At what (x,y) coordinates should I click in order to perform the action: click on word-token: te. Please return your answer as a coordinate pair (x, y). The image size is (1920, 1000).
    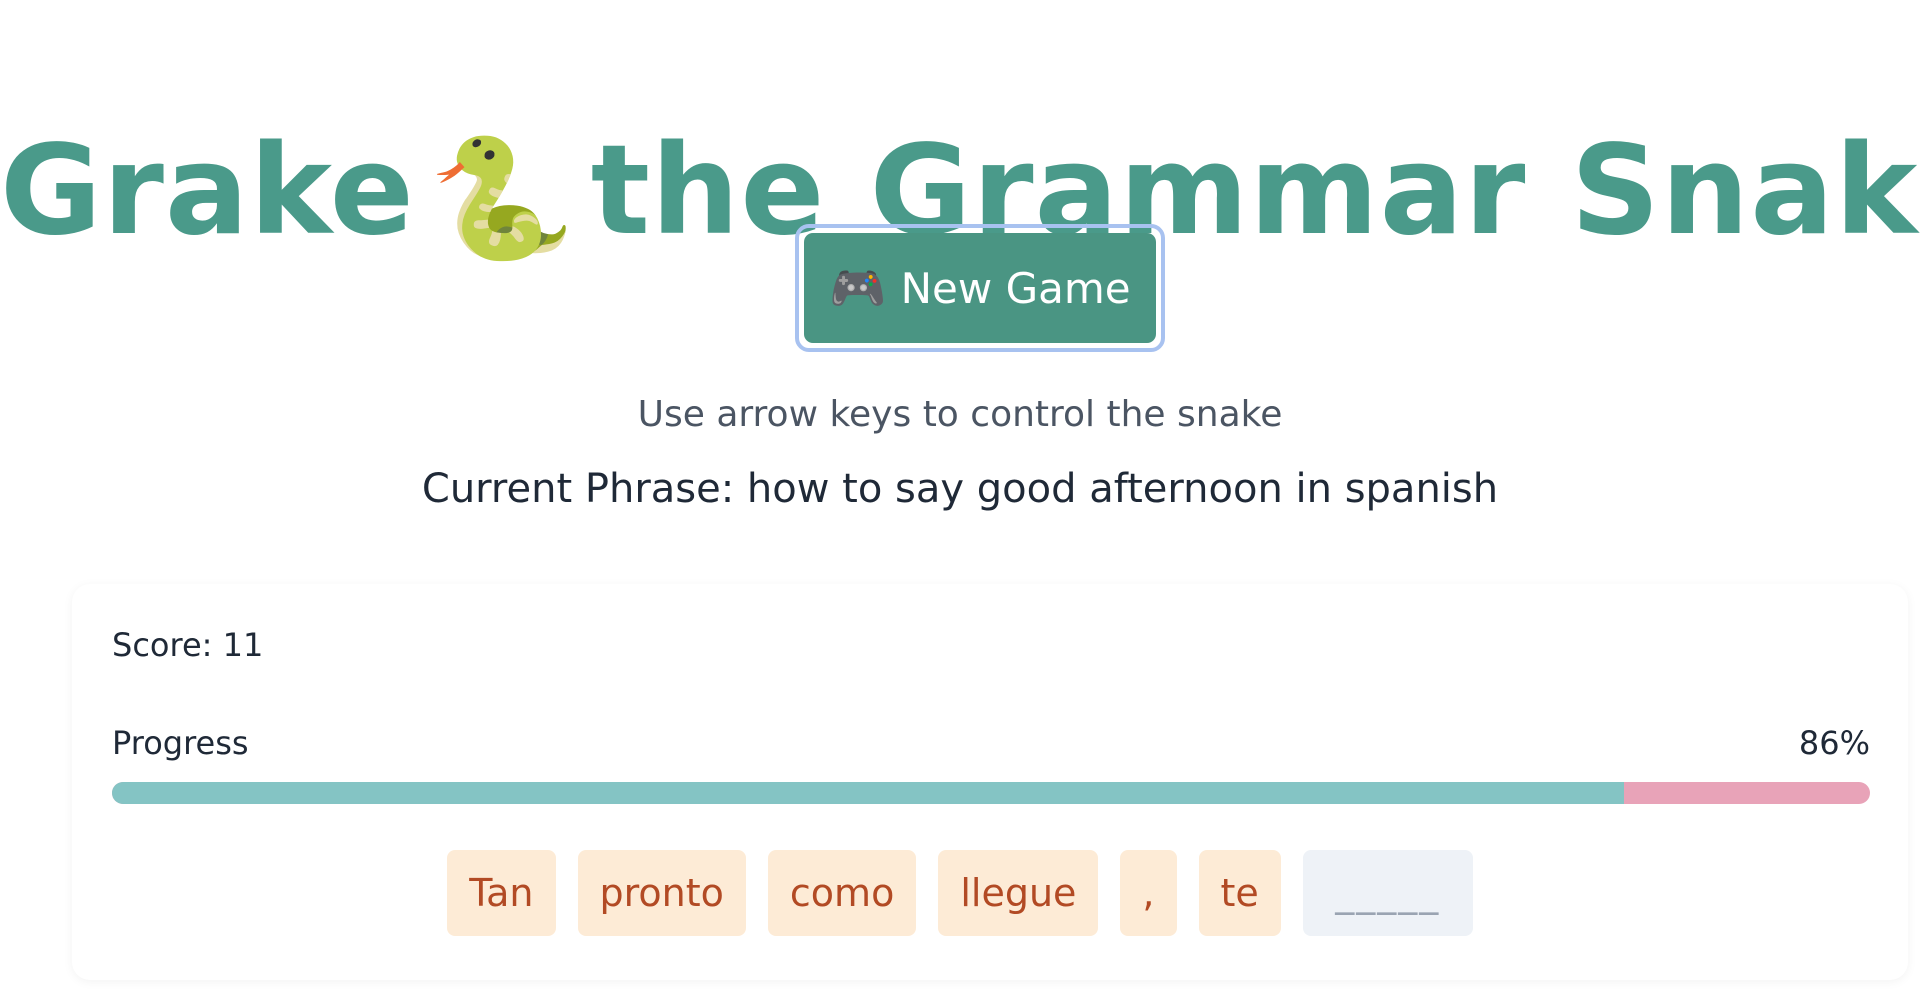
    Looking at the image, I should click on (1239, 893).